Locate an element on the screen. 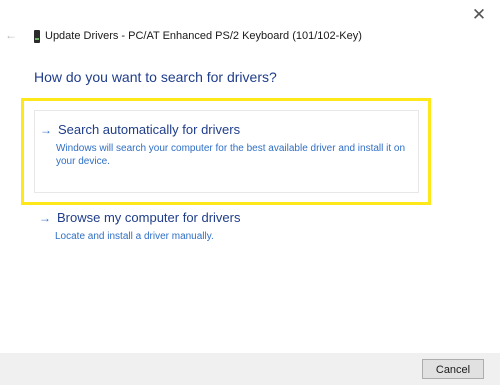  back-arrow-icon: ← is located at coordinates (12, 35).